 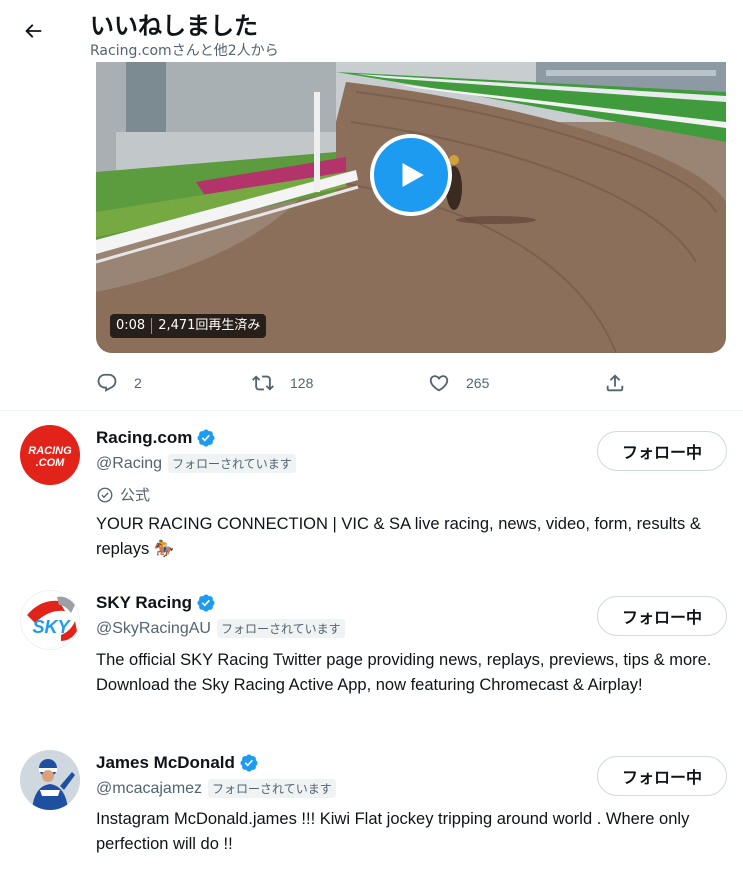 I want to click on video-meta: 0:08 2,471回再生済み, so click(x=188, y=326).